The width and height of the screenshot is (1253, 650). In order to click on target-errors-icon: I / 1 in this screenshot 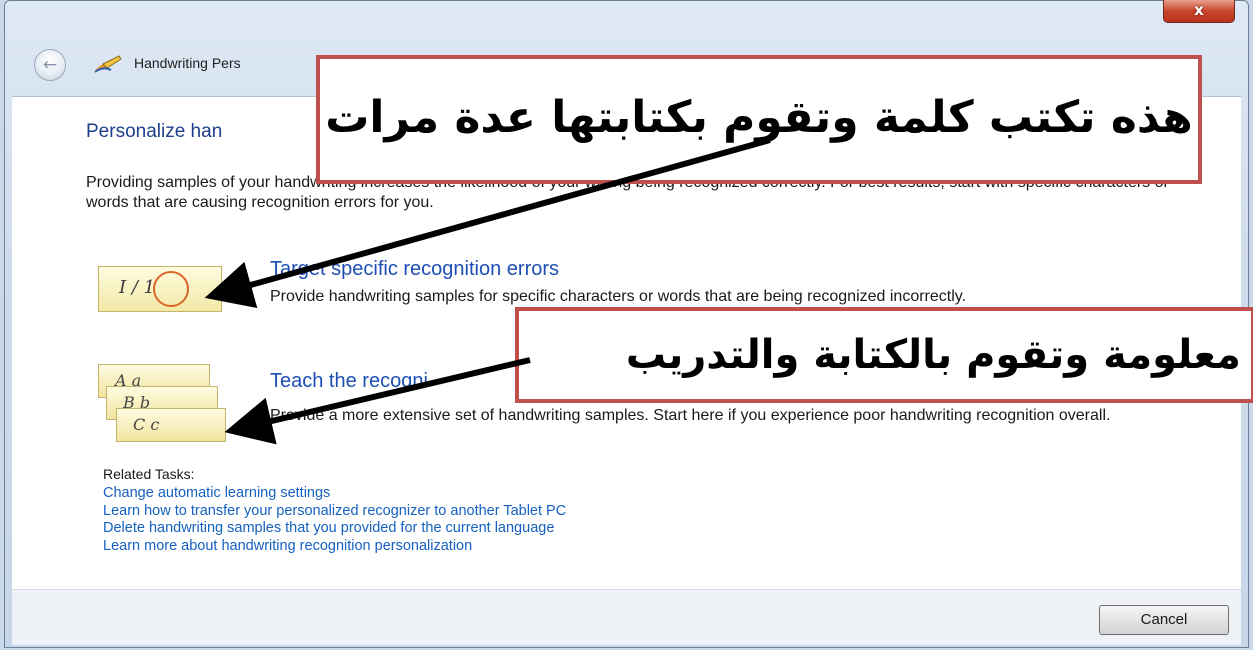, I will do `click(160, 289)`.